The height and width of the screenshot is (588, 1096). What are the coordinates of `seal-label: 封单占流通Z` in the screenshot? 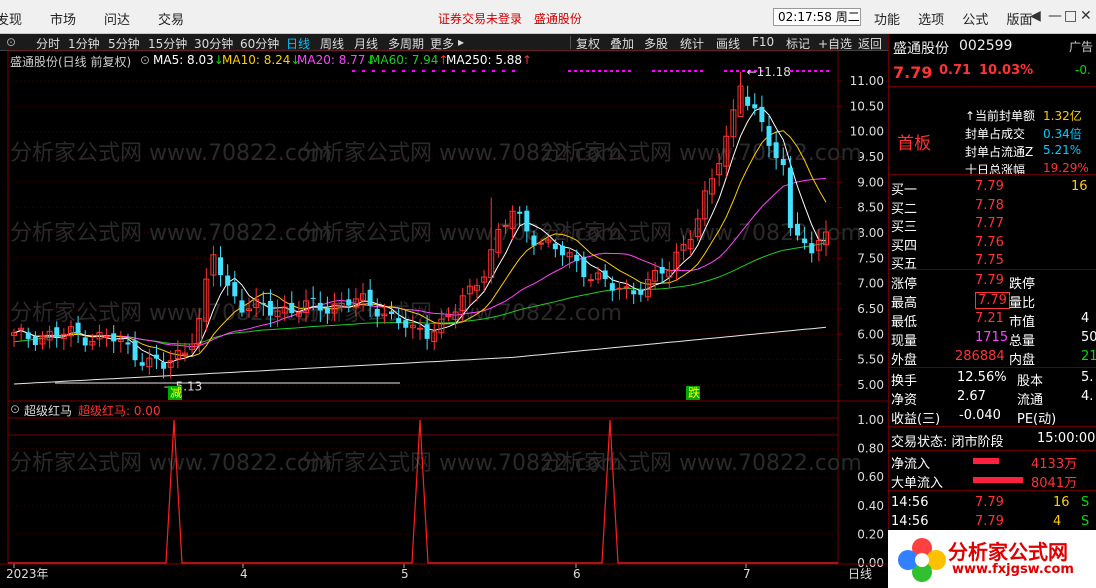 It's located at (999, 152).